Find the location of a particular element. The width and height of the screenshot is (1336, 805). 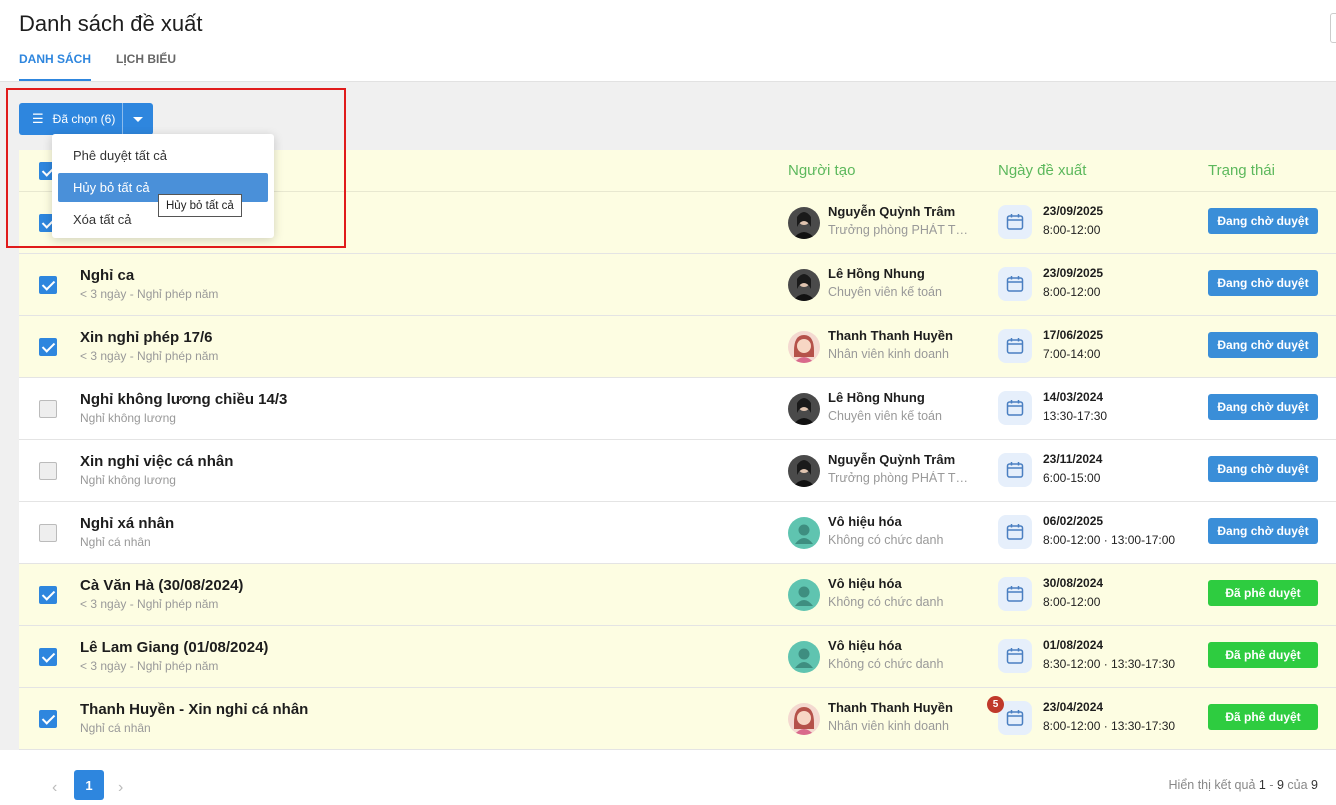

proposal-title: Xin nghỉ việc cá nhân is located at coordinates (156, 461).